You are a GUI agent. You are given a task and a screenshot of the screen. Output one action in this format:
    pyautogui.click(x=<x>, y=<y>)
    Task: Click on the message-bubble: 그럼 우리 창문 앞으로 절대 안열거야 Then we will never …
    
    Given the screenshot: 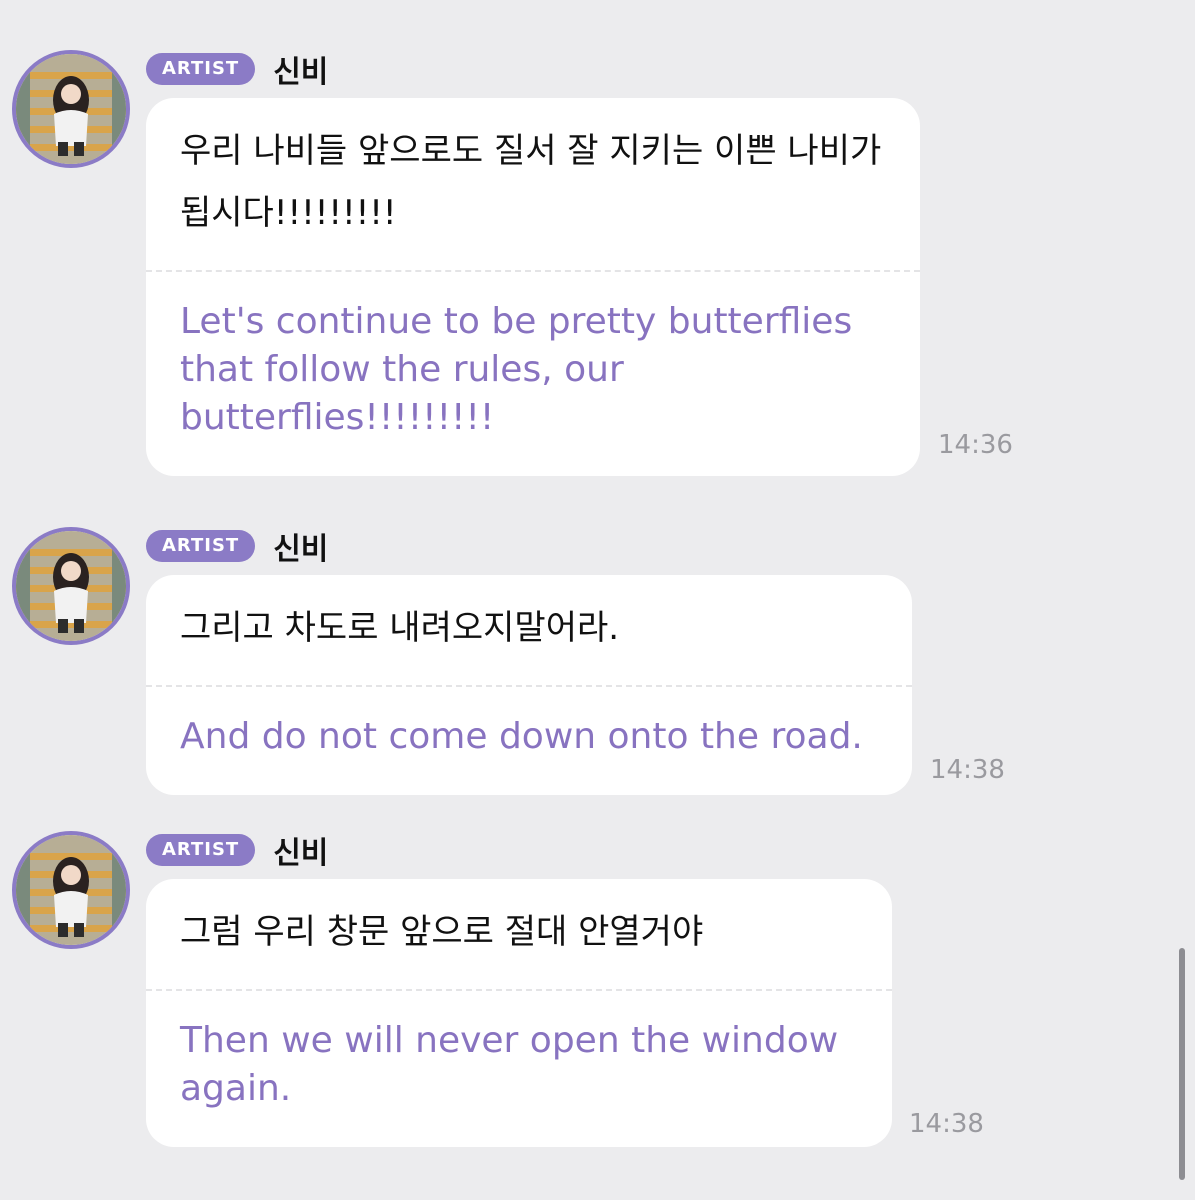 What is the action you would take?
    pyautogui.click(x=519, y=1013)
    